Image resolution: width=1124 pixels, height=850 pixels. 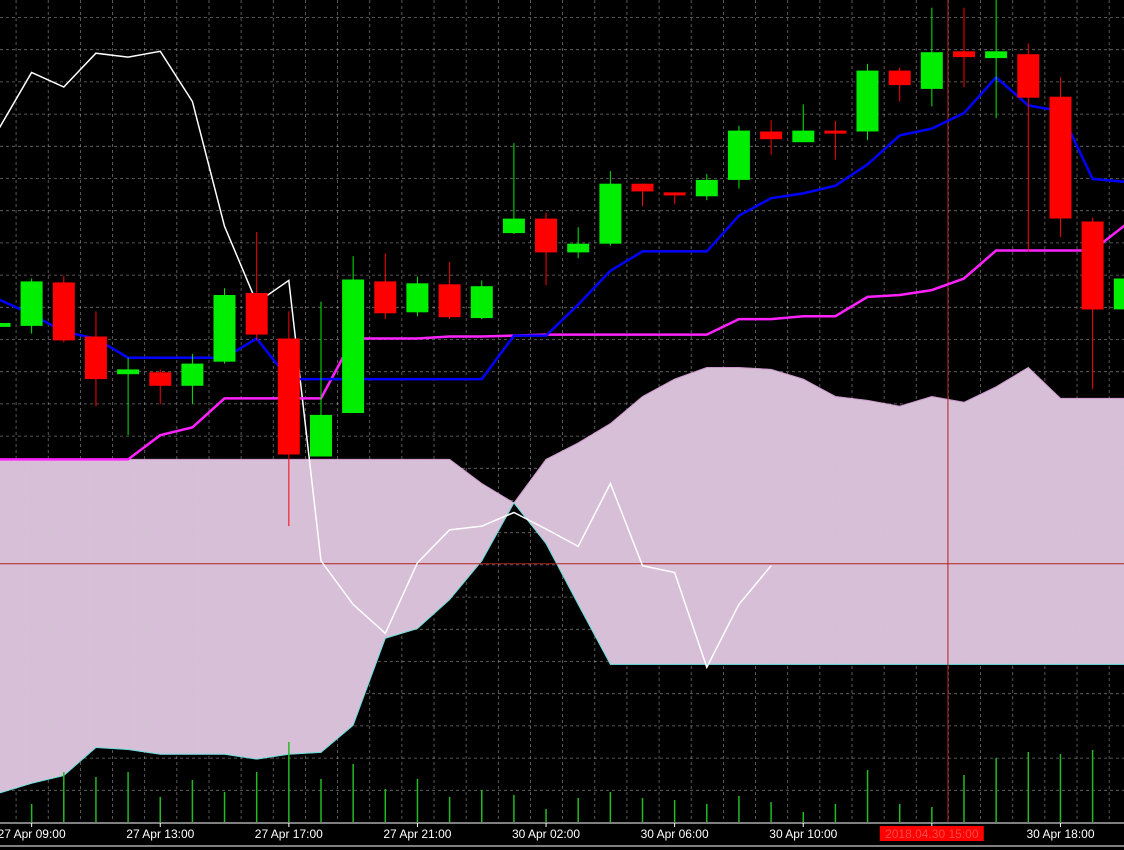 What do you see at coordinates (546, 834) in the screenshot?
I see `x-tick-label: 30 Apr 02:00` at bounding box center [546, 834].